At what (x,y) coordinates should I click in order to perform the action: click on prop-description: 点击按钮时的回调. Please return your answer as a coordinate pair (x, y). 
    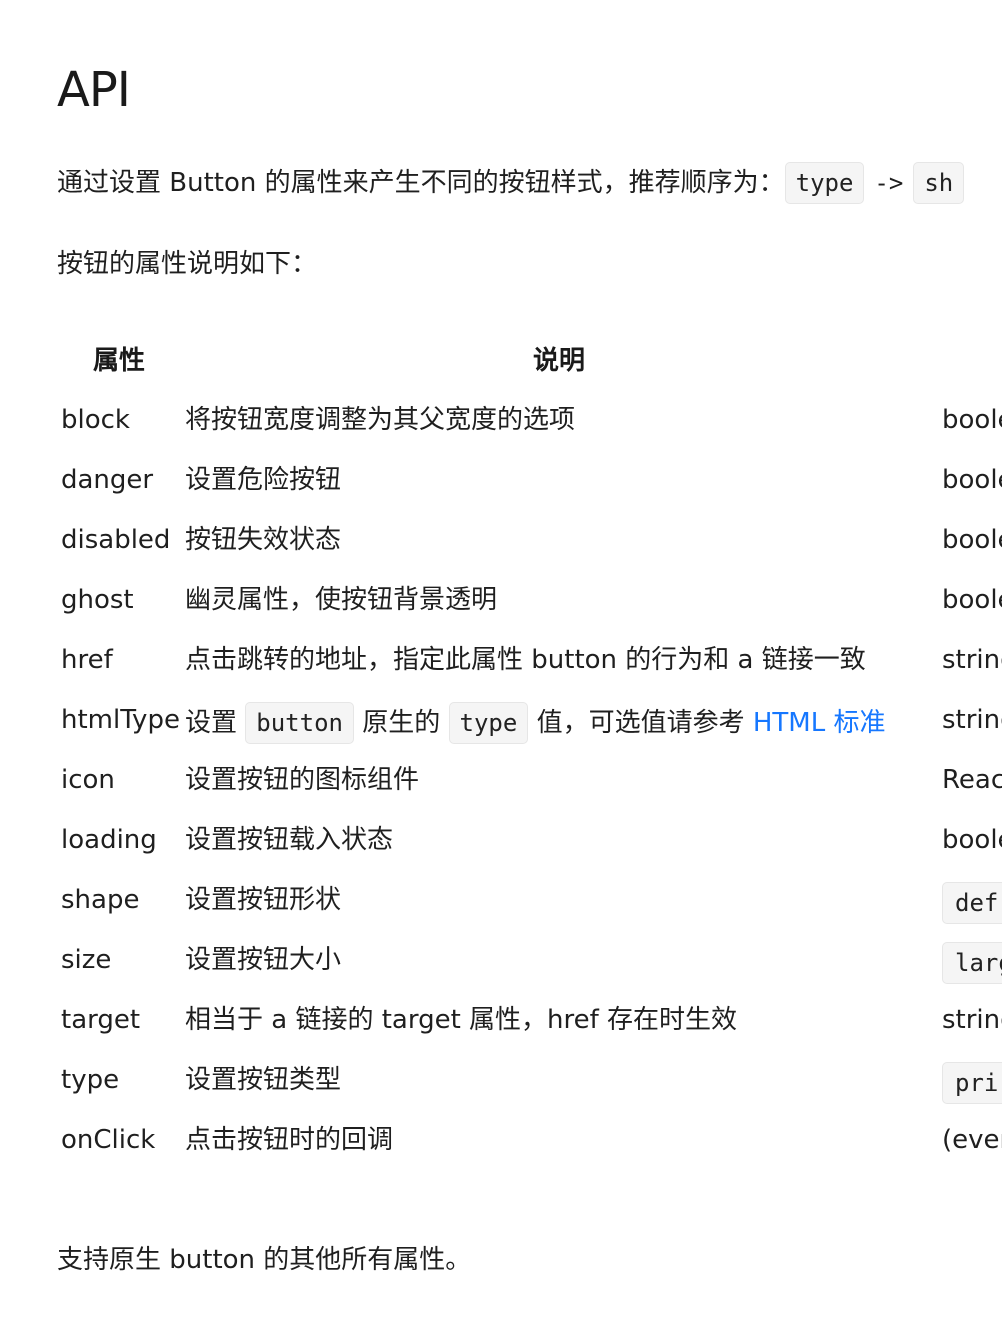
    Looking at the image, I should click on (289, 1140).